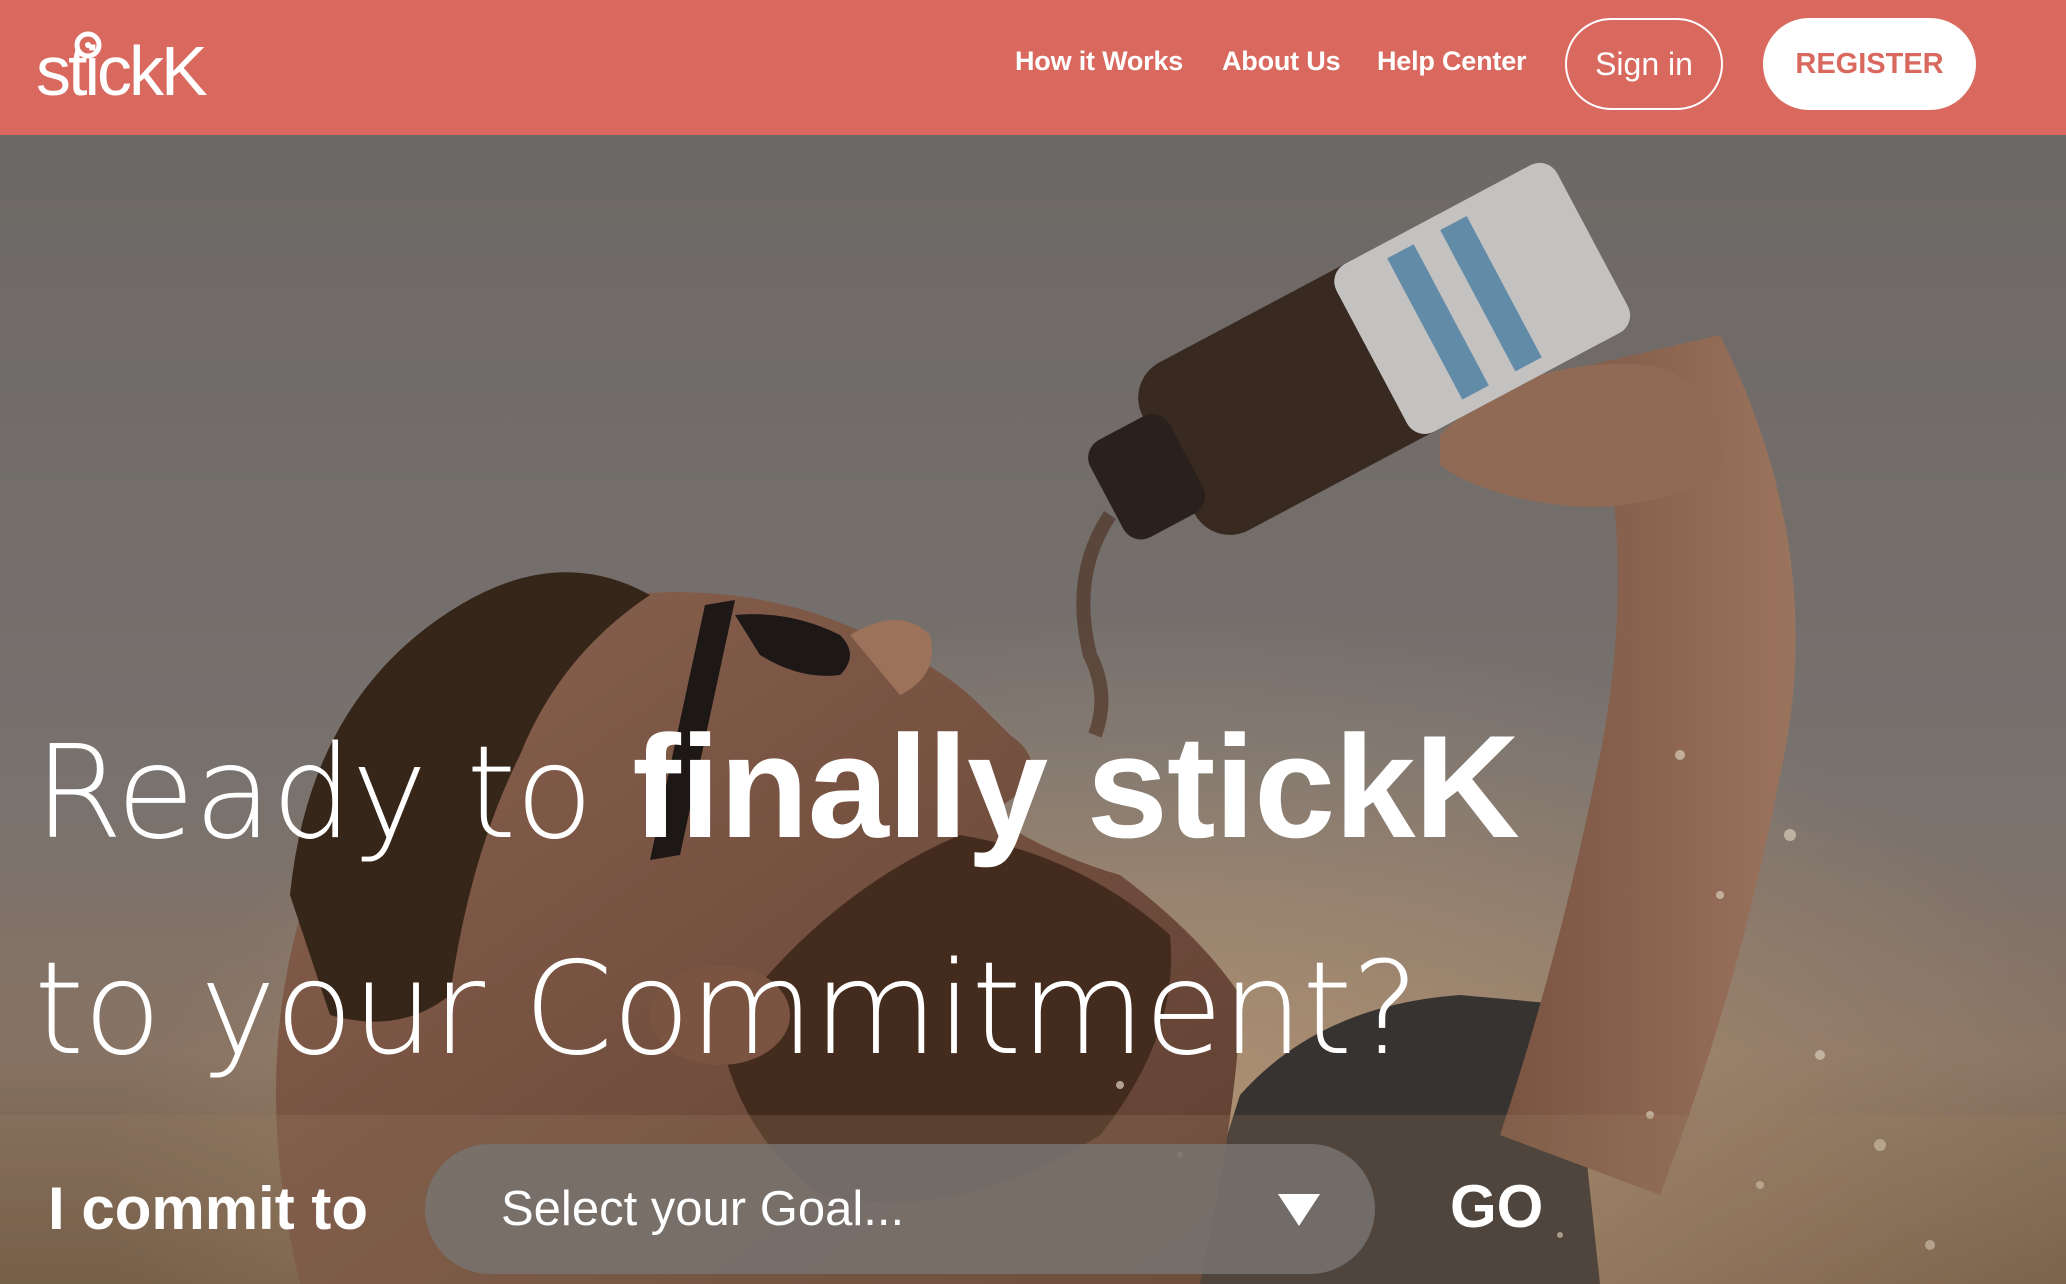  Describe the element at coordinates (333, 793) in the screenshot. I see `hero-headline-thin: Ready to` at that location.